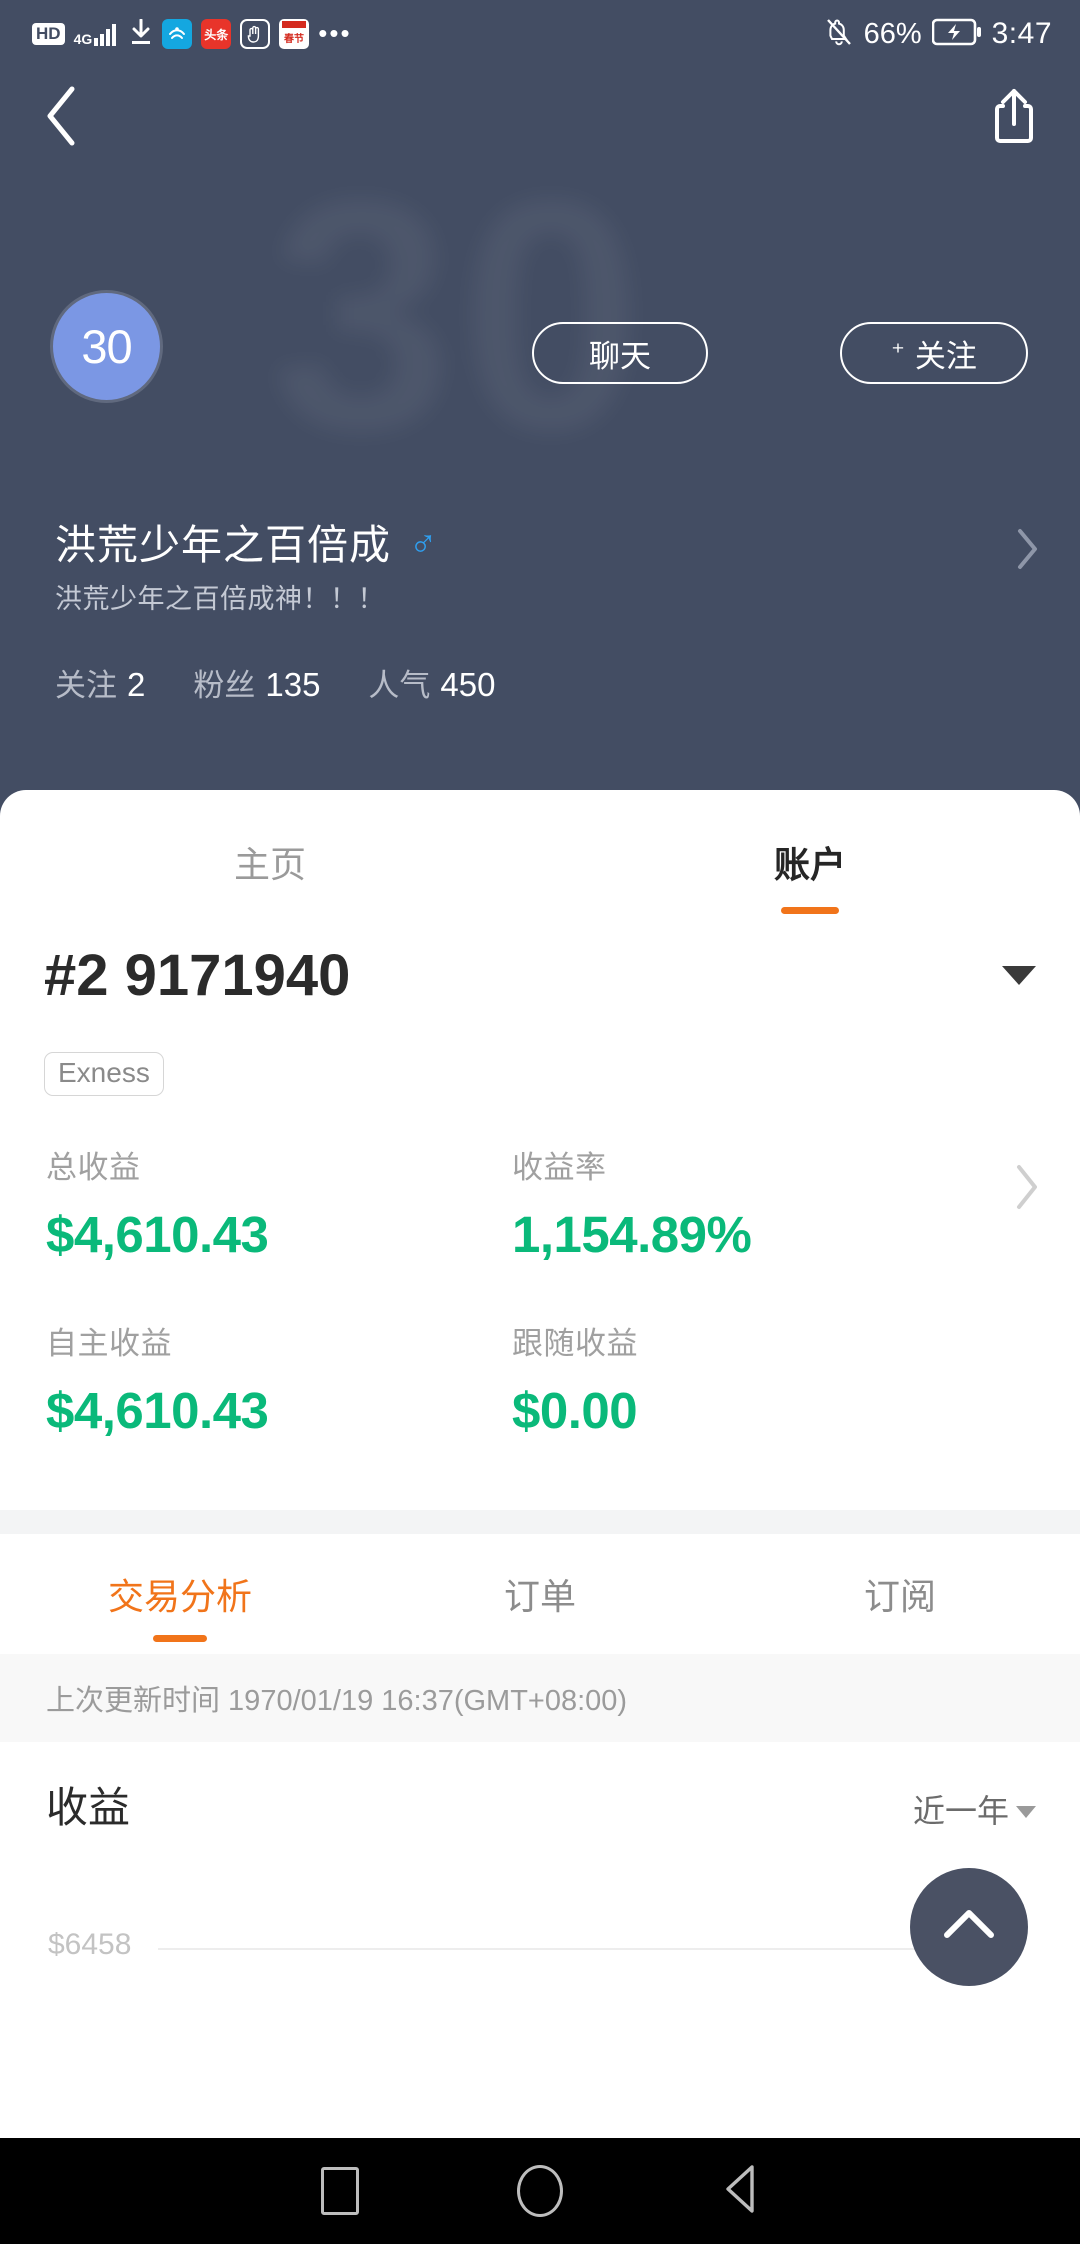  I want to click on profile-bio: 洪荒少年之百倍成神！！！, so click(220, 599).